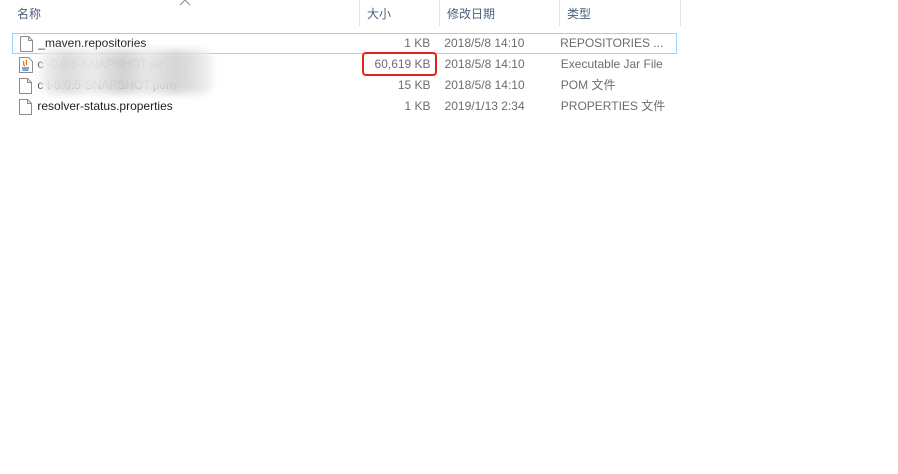 The width and height of the screenshot is (898, 474). I want to click on file-type: Executable Jar File, so click(611, 64).